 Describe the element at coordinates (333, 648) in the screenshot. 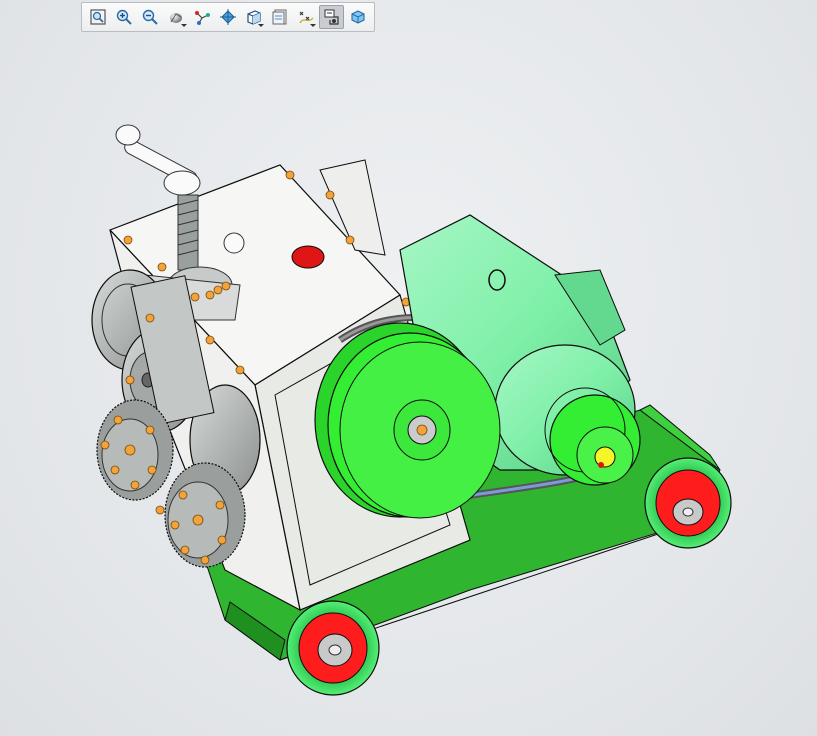

I see `front-left-wheel` at that location.